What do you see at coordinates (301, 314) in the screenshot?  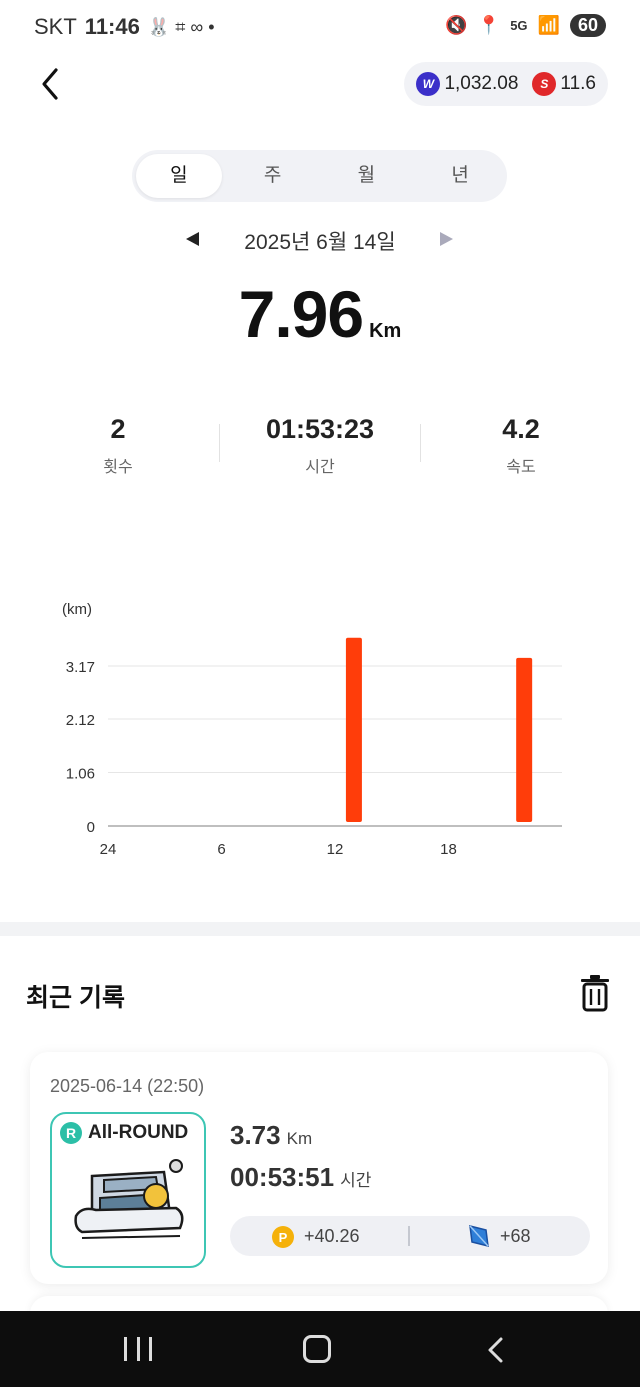 I see `distance-value: 7.96` at bounding box center [301, 314].